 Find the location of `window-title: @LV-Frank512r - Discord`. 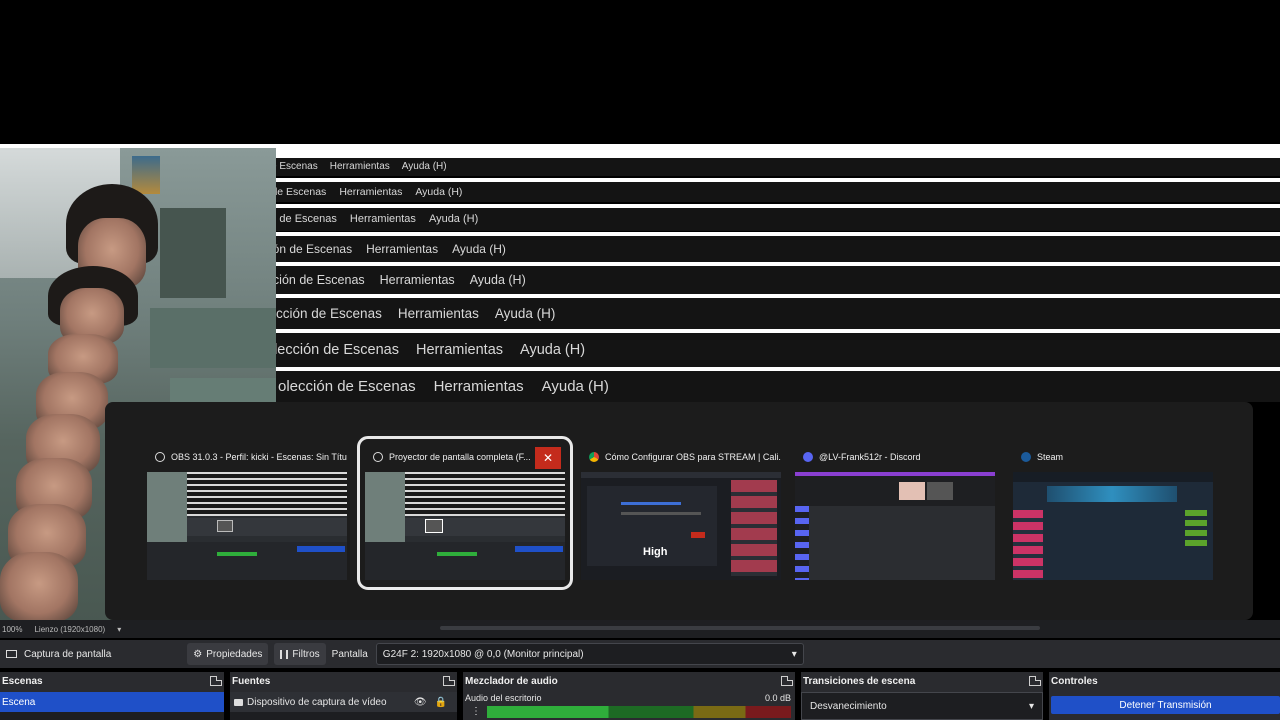

window-title: @LV-Frank512r - Discord is located at coordinates (870, 457).